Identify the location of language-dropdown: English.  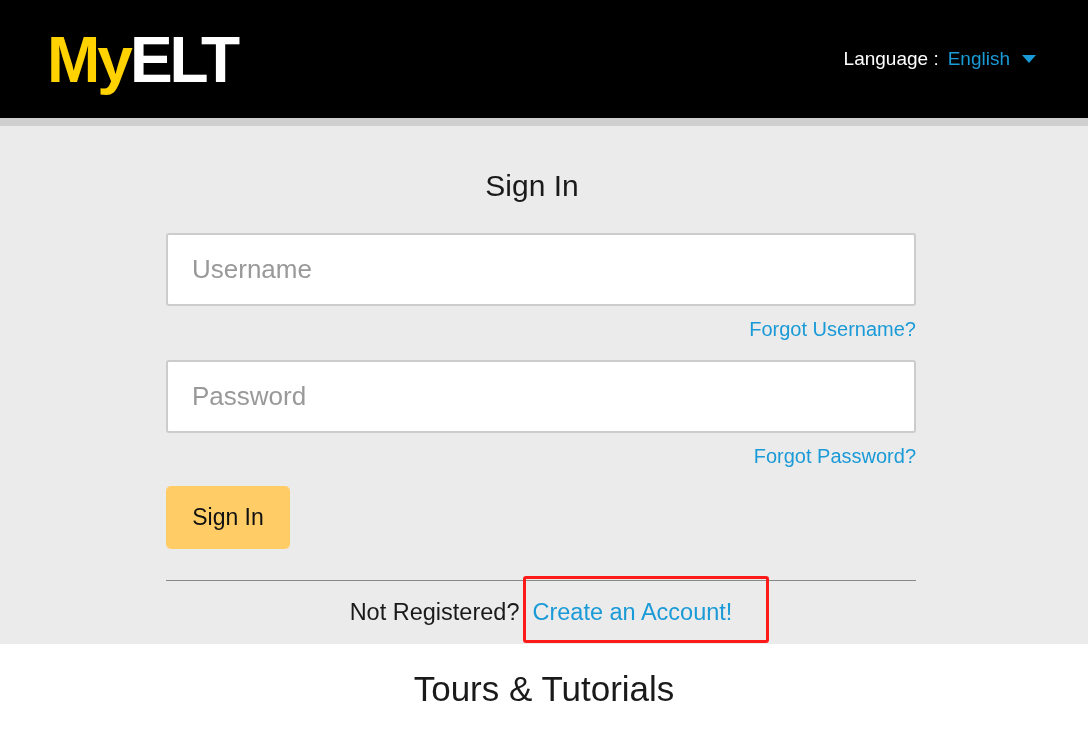
(991, 59).